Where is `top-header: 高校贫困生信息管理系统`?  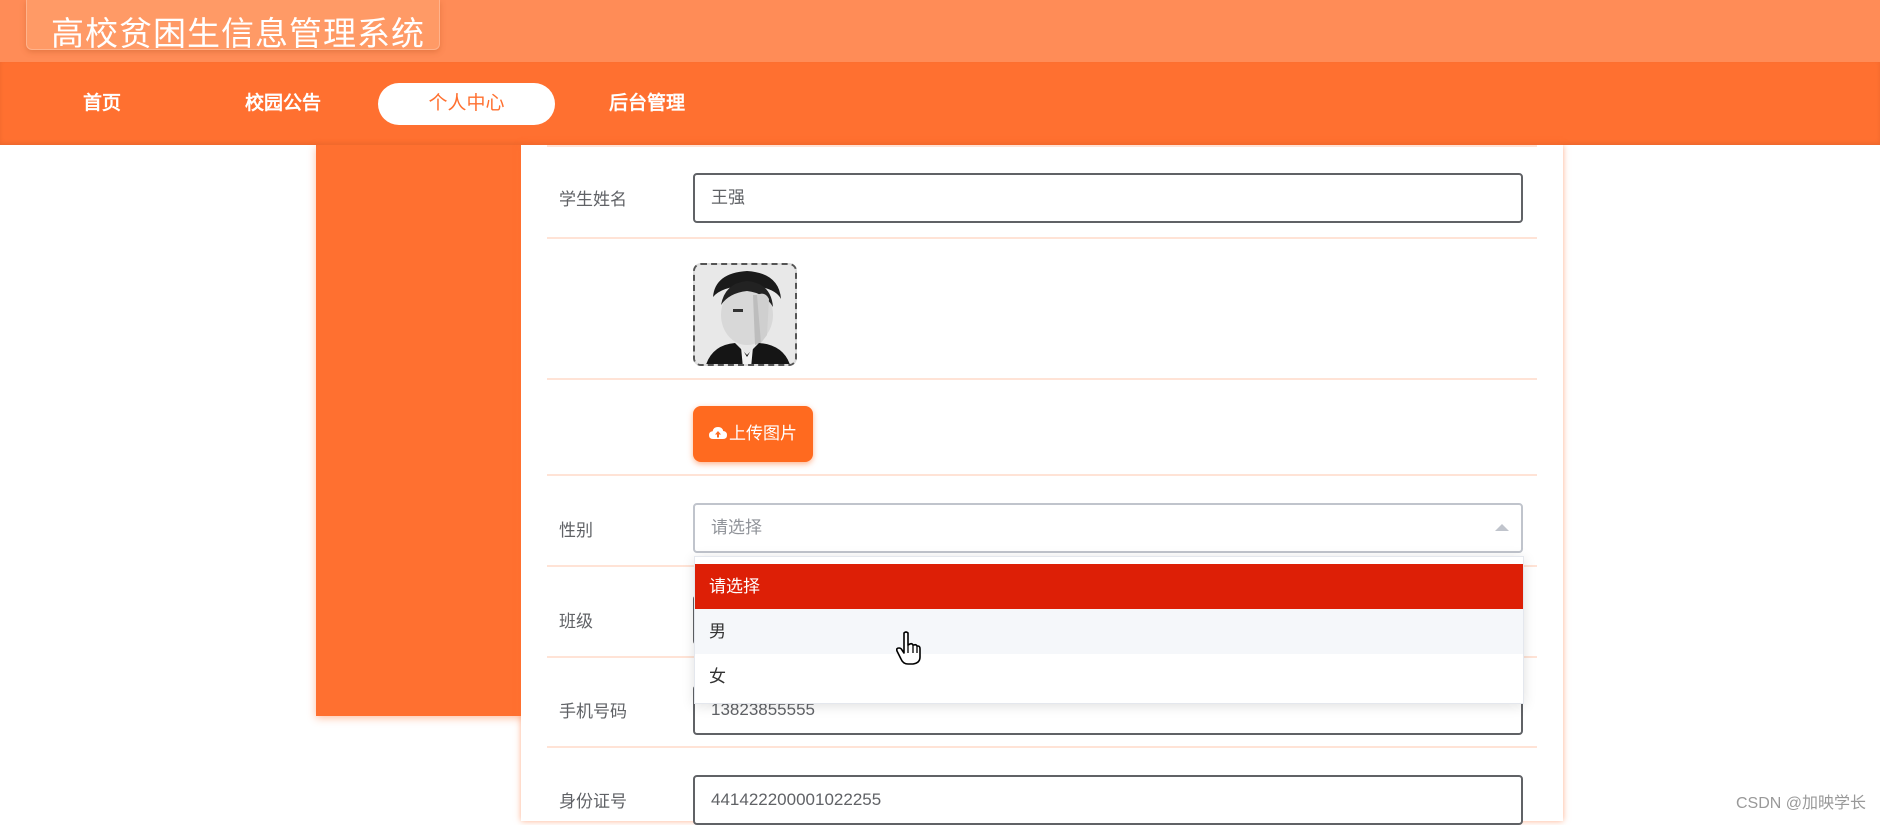
top-header: 高校贫困生信息管理系统 is located at coordinates (940, 31).